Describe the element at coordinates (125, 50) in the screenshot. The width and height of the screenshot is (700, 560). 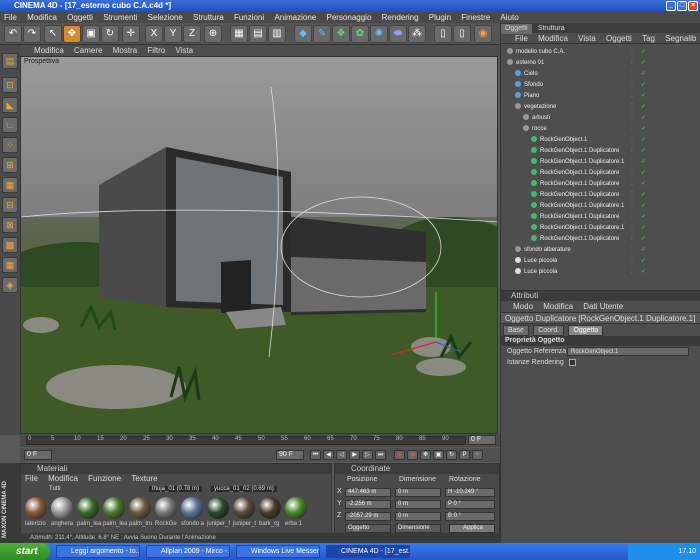
I see `vp-menu-mostra: Mostra` at that location.